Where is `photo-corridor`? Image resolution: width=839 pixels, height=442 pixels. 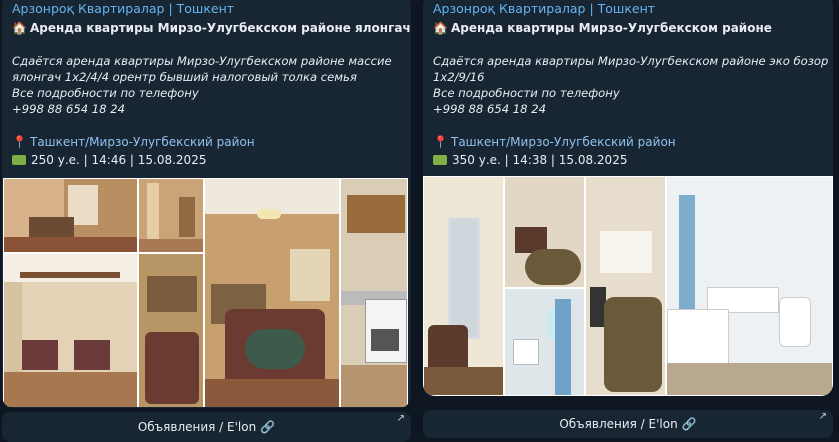
photo-corridor is located at coordinates (171, 215).